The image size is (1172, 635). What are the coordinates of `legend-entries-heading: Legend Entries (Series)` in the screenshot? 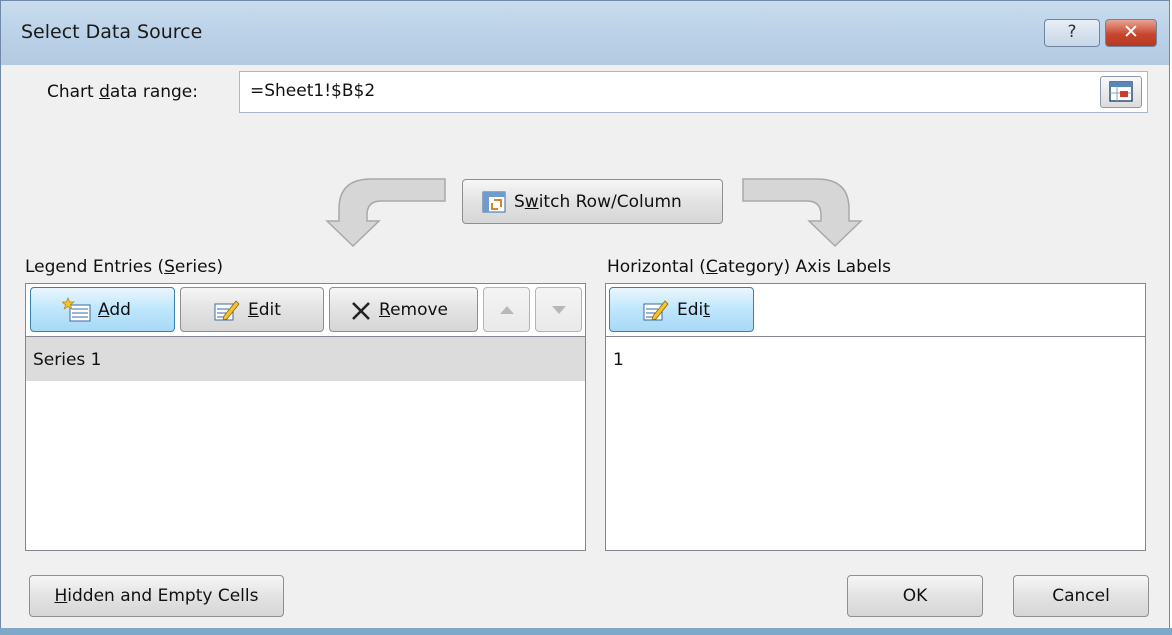 It's located at (124, 267).